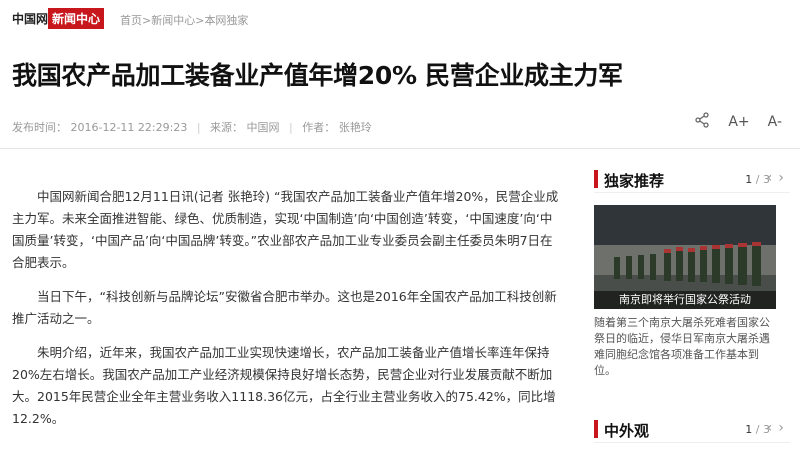  What do you see at coordinates (685, 300) in the screenshot?
I see `photo-caption: 南京即将举行国家公祭活动` at bounding box center [685, 300].